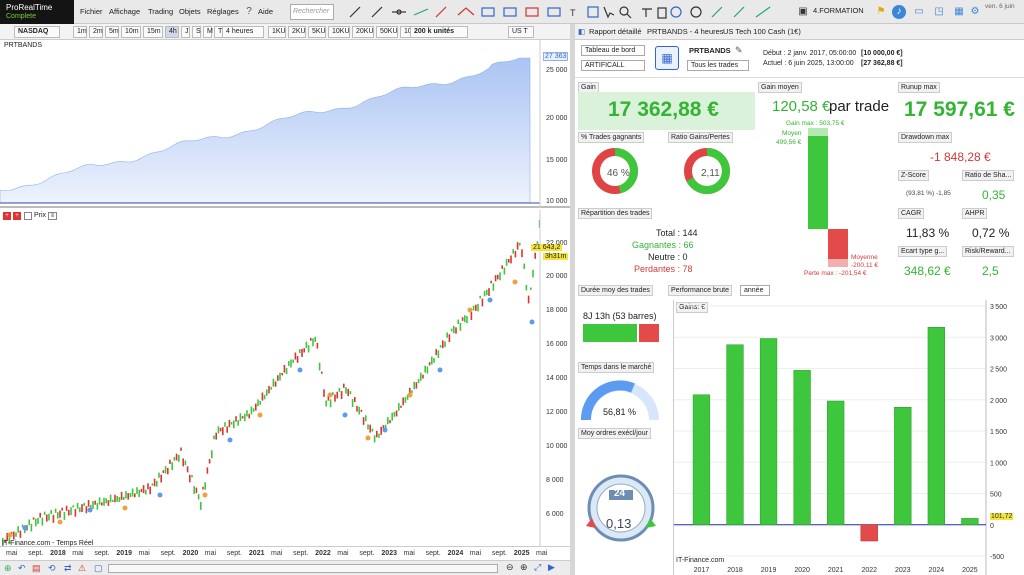 Image resolution: width=1024 pixels, height=575 pixels. Describe the element at coordinates (667, 58) in the screenshot. I see `system-grid-icon: ▦` at that location.